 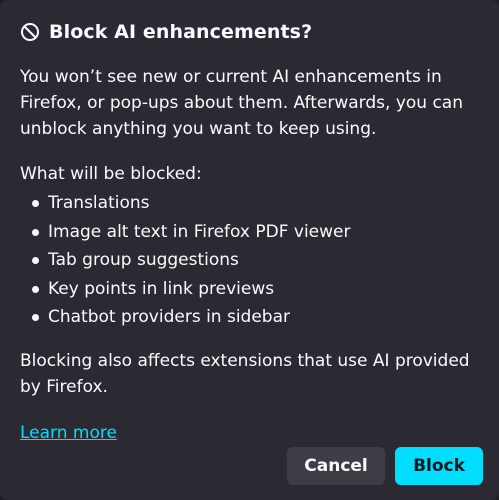 I want to click on list-item: Chatbot providers in sidebar, so click(x=250, y=317).